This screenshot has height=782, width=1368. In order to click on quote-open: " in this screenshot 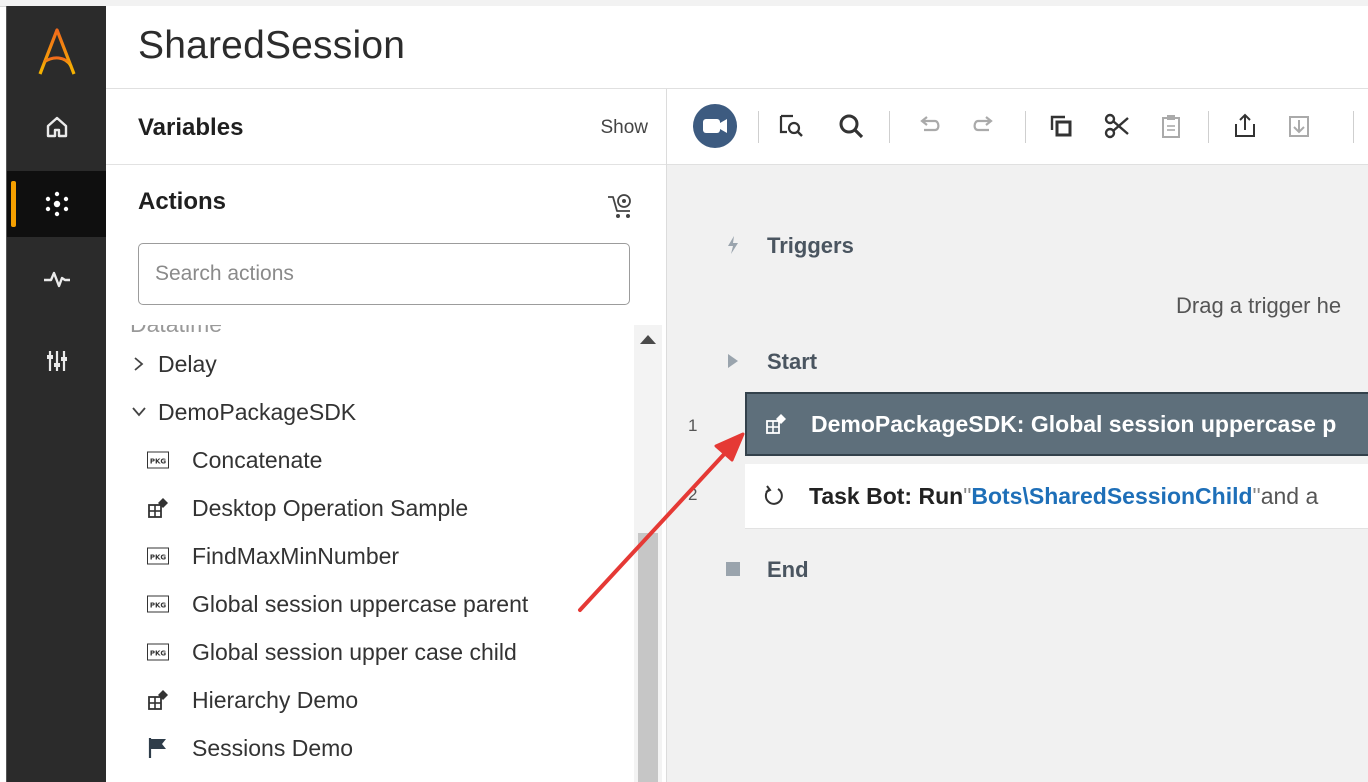, I will do `click(967, 495)`.